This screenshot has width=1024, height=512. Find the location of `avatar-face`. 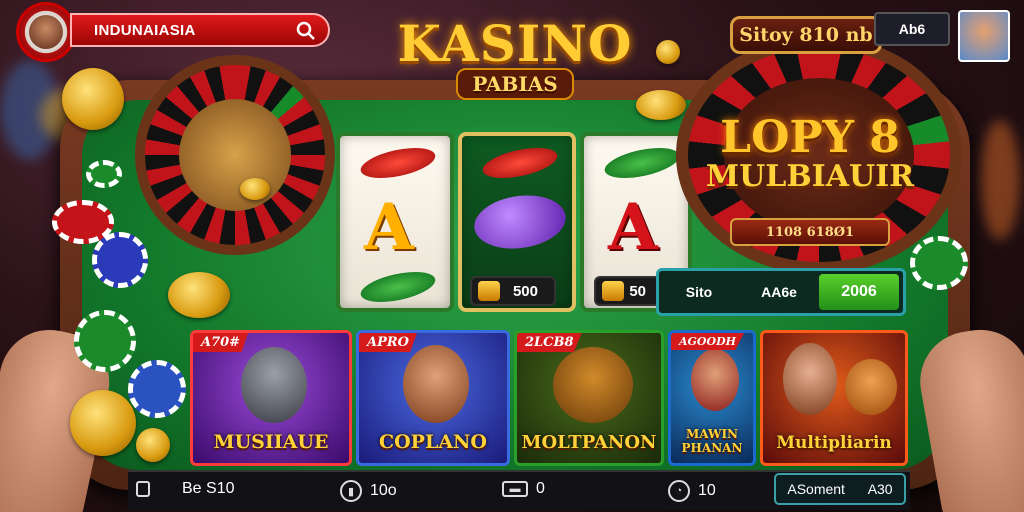

avatar-face is located at coordinates (46, 32).